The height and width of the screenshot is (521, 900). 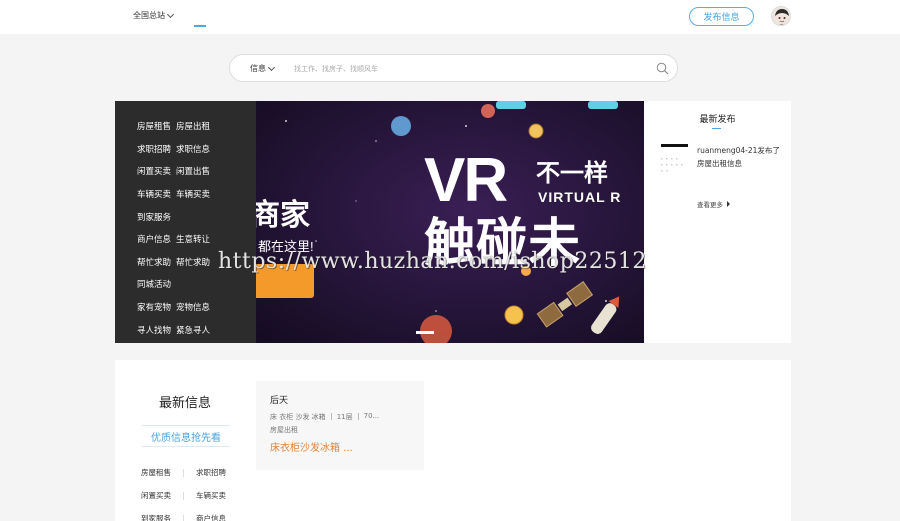 I want to click on category-row: 家有宠物 宠物信息, so click(x=185, y=307).